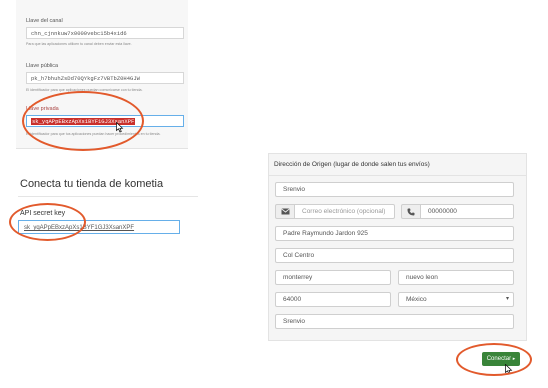 This screenshot has width=548, height=388. I want to click on zip-field: 64000, so click(333, 299).